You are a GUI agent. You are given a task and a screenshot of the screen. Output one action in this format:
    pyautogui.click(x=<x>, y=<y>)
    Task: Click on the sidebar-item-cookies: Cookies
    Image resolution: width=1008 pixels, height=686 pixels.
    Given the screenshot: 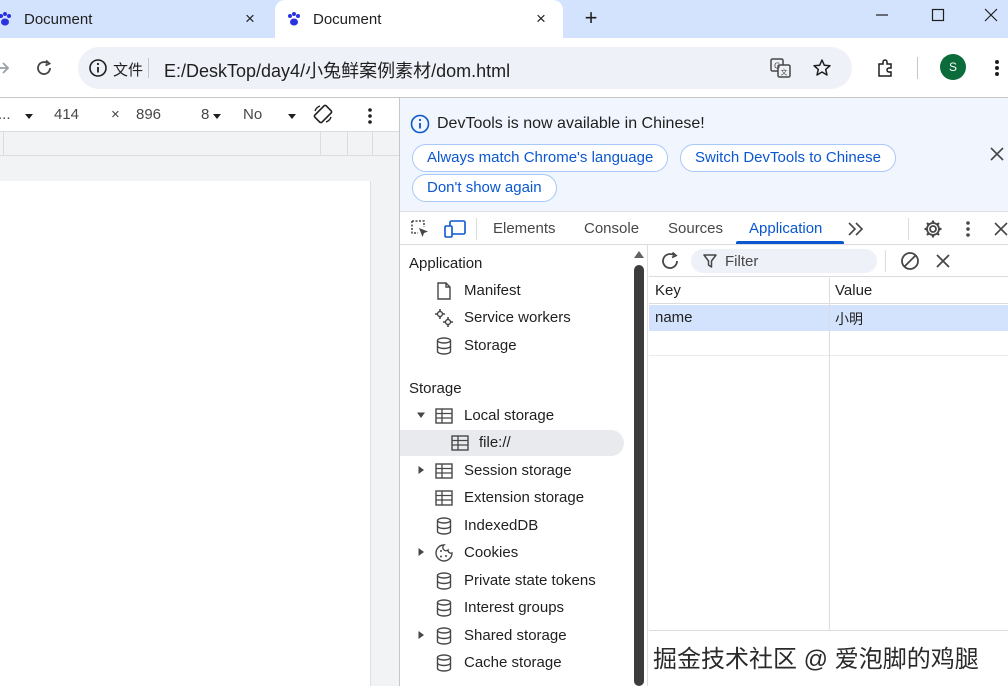 What is the action you would take?
    pyautogui.click(x=516, y=553)
    